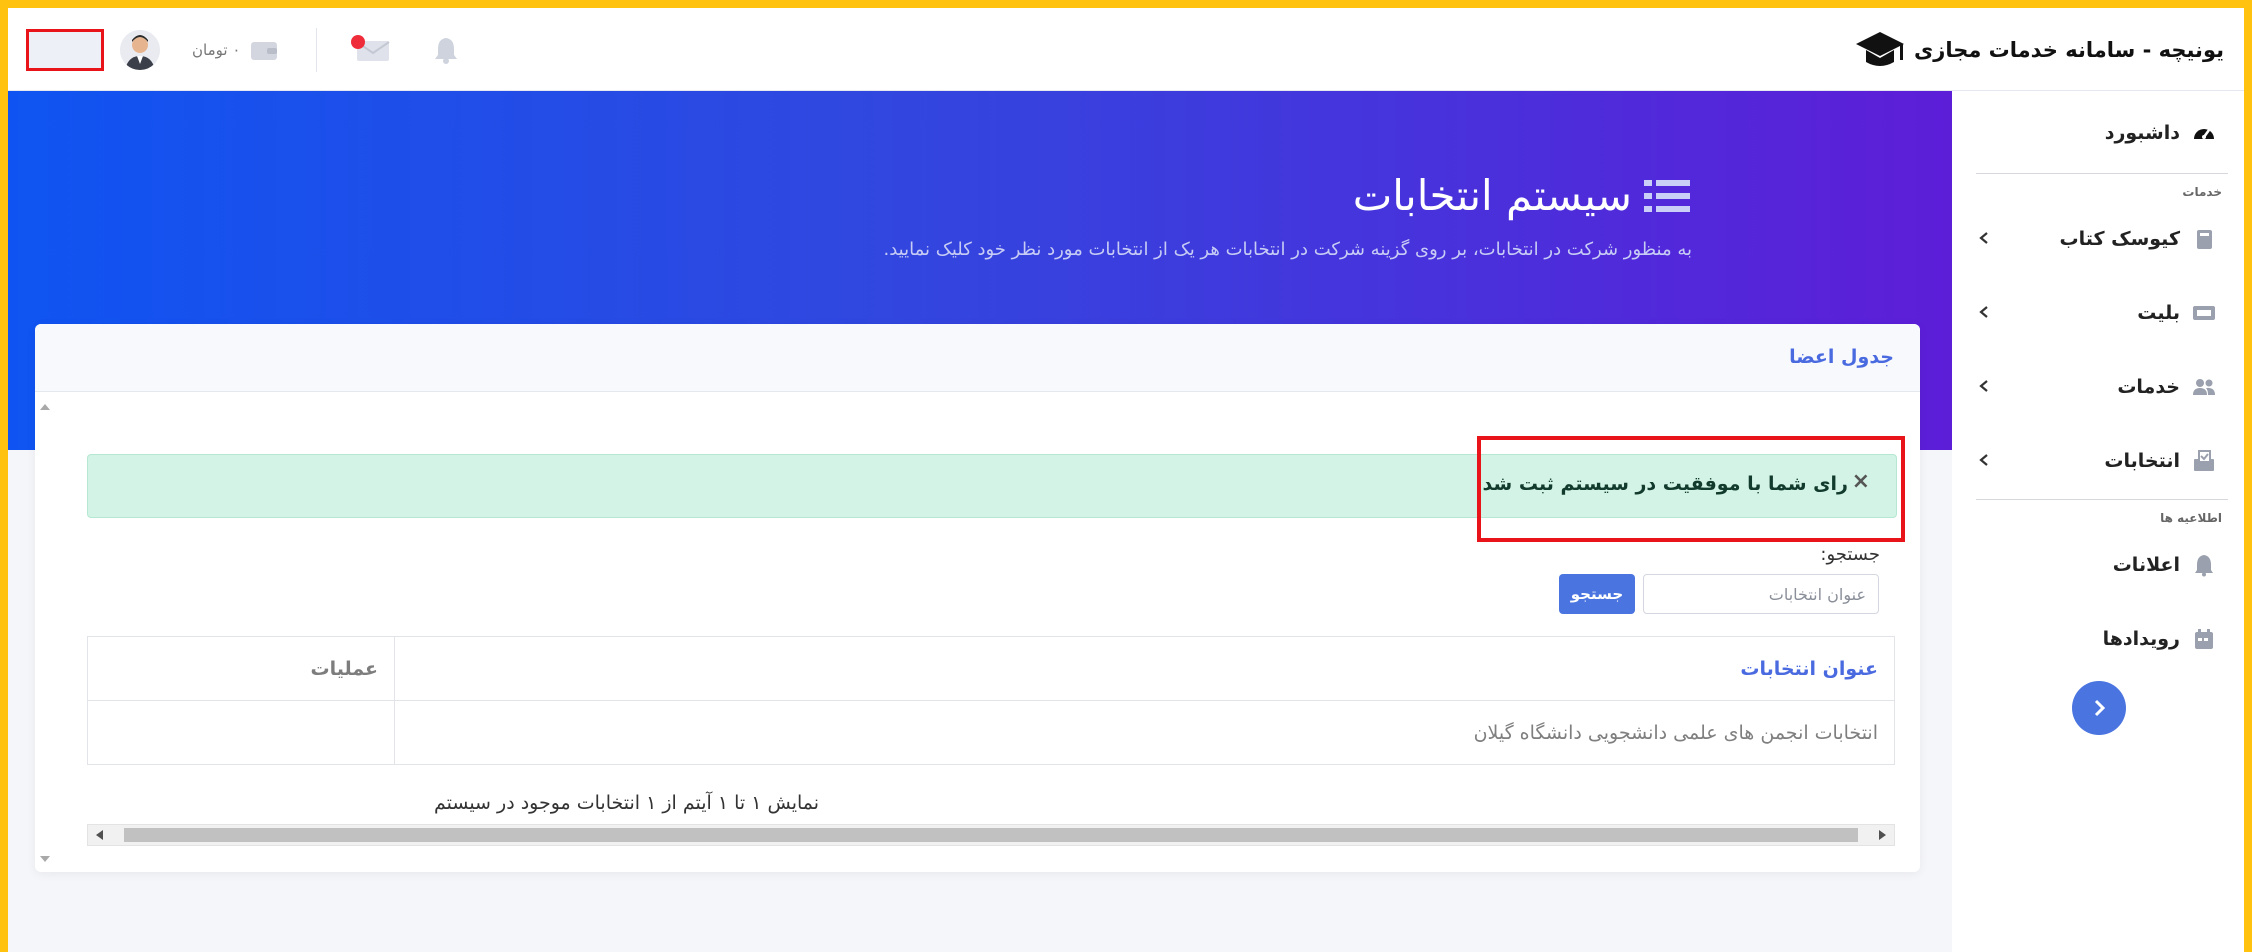 The width and height of the screenshot is (2252, 952). What do you see at coordinates (2158, 313) in the screenshot?
I see `sidebar-item-label: بلیت` at bounding box center [2158, 313].